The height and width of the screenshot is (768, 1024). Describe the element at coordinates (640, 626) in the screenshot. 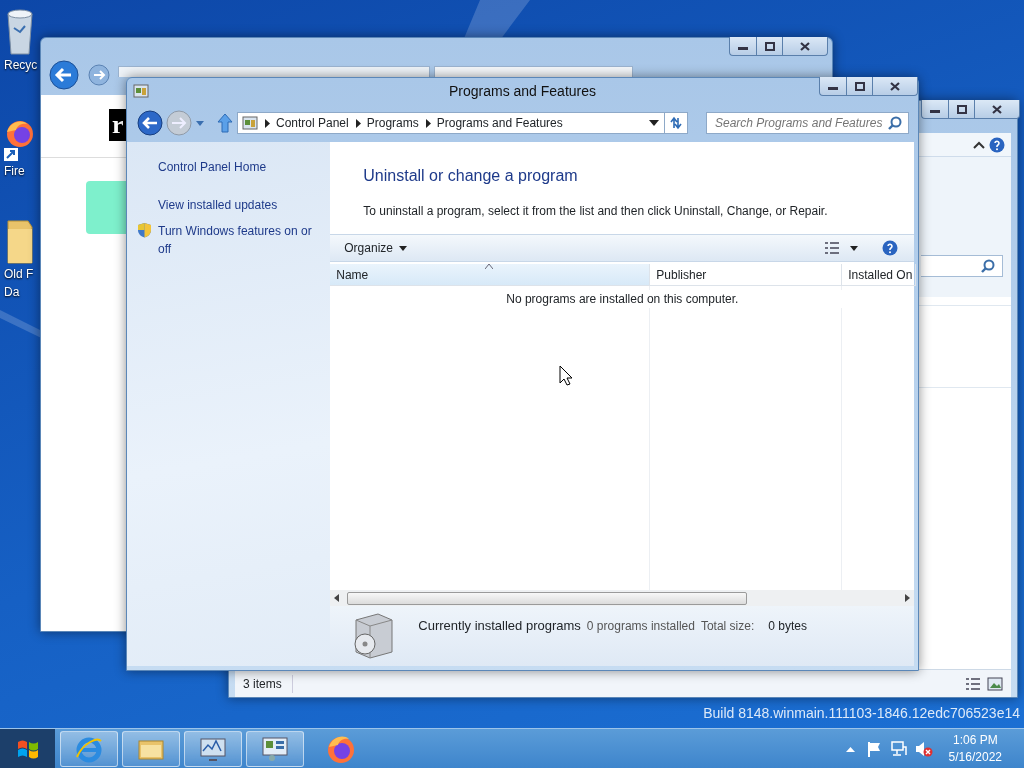

I see `details-text: 0 programs installed` at that location.